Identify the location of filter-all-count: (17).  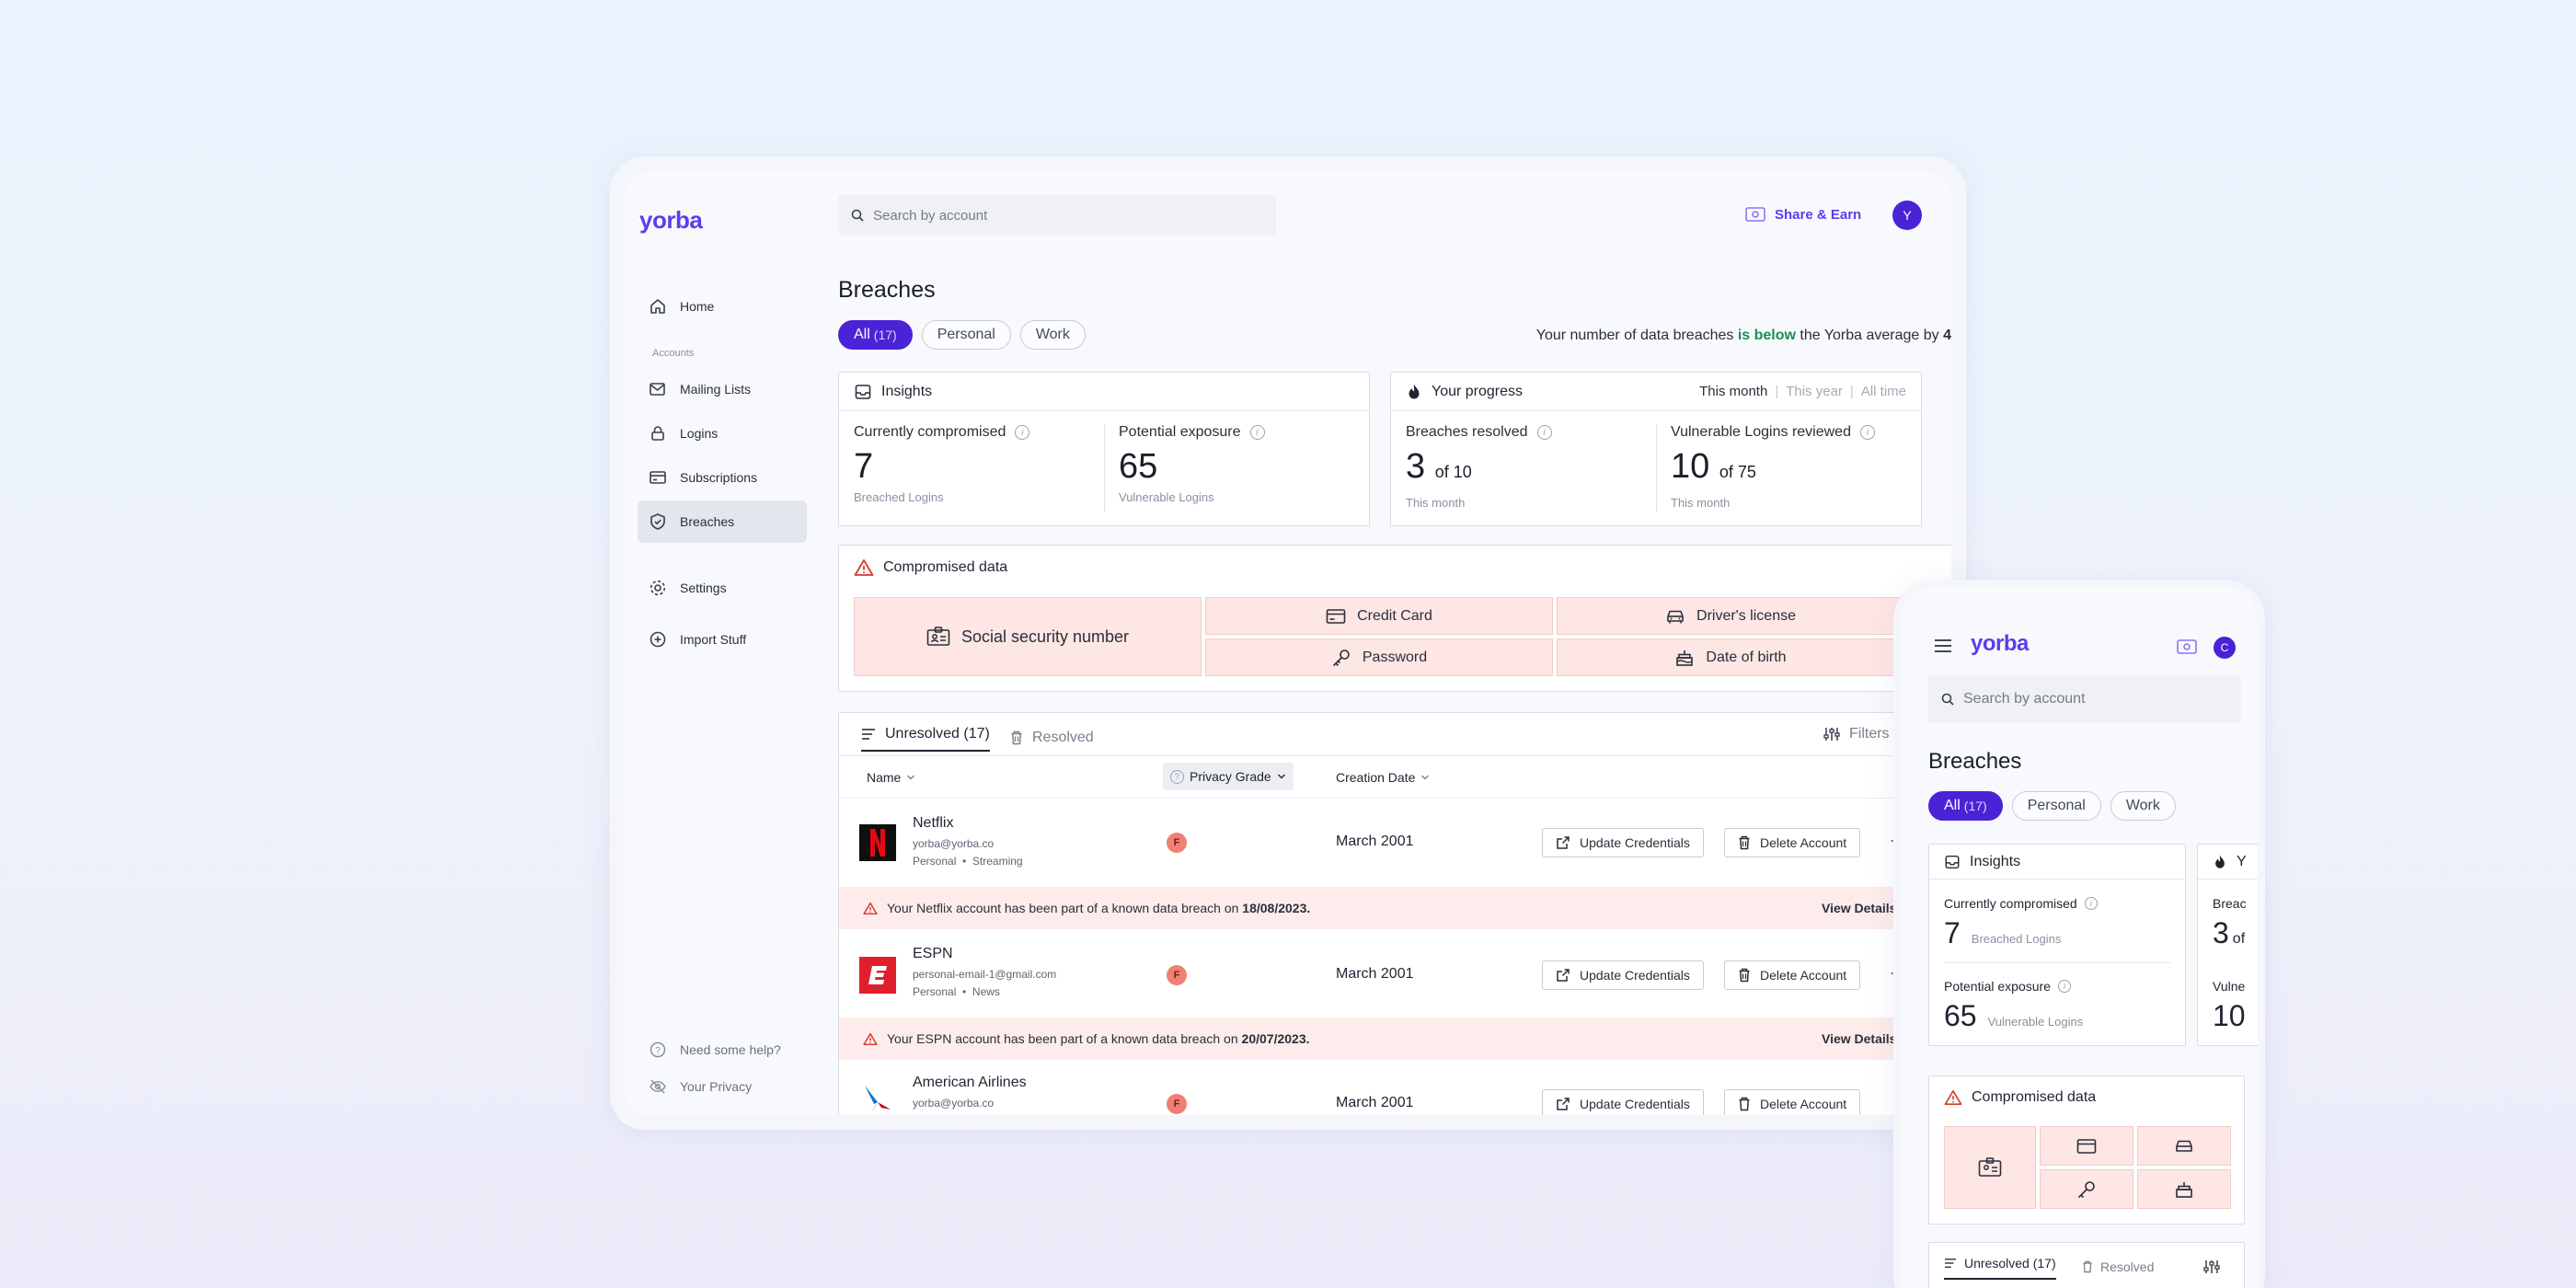
(885, 335).